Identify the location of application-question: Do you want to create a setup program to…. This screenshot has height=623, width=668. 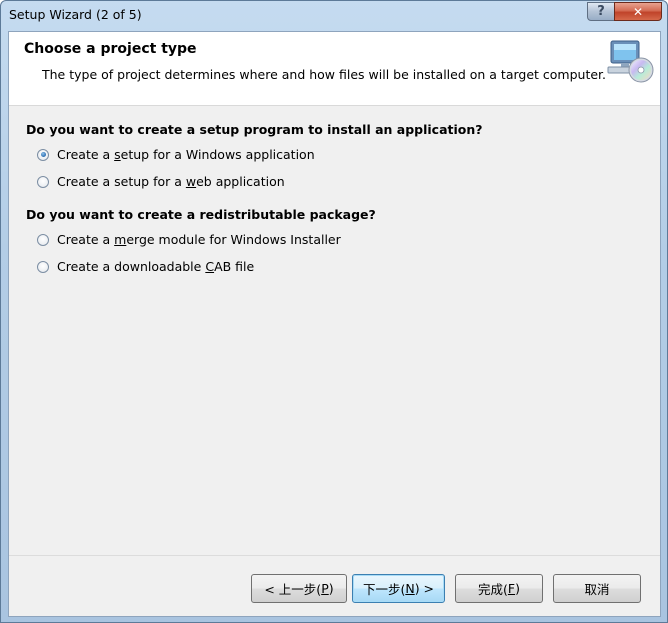
(254, 129).